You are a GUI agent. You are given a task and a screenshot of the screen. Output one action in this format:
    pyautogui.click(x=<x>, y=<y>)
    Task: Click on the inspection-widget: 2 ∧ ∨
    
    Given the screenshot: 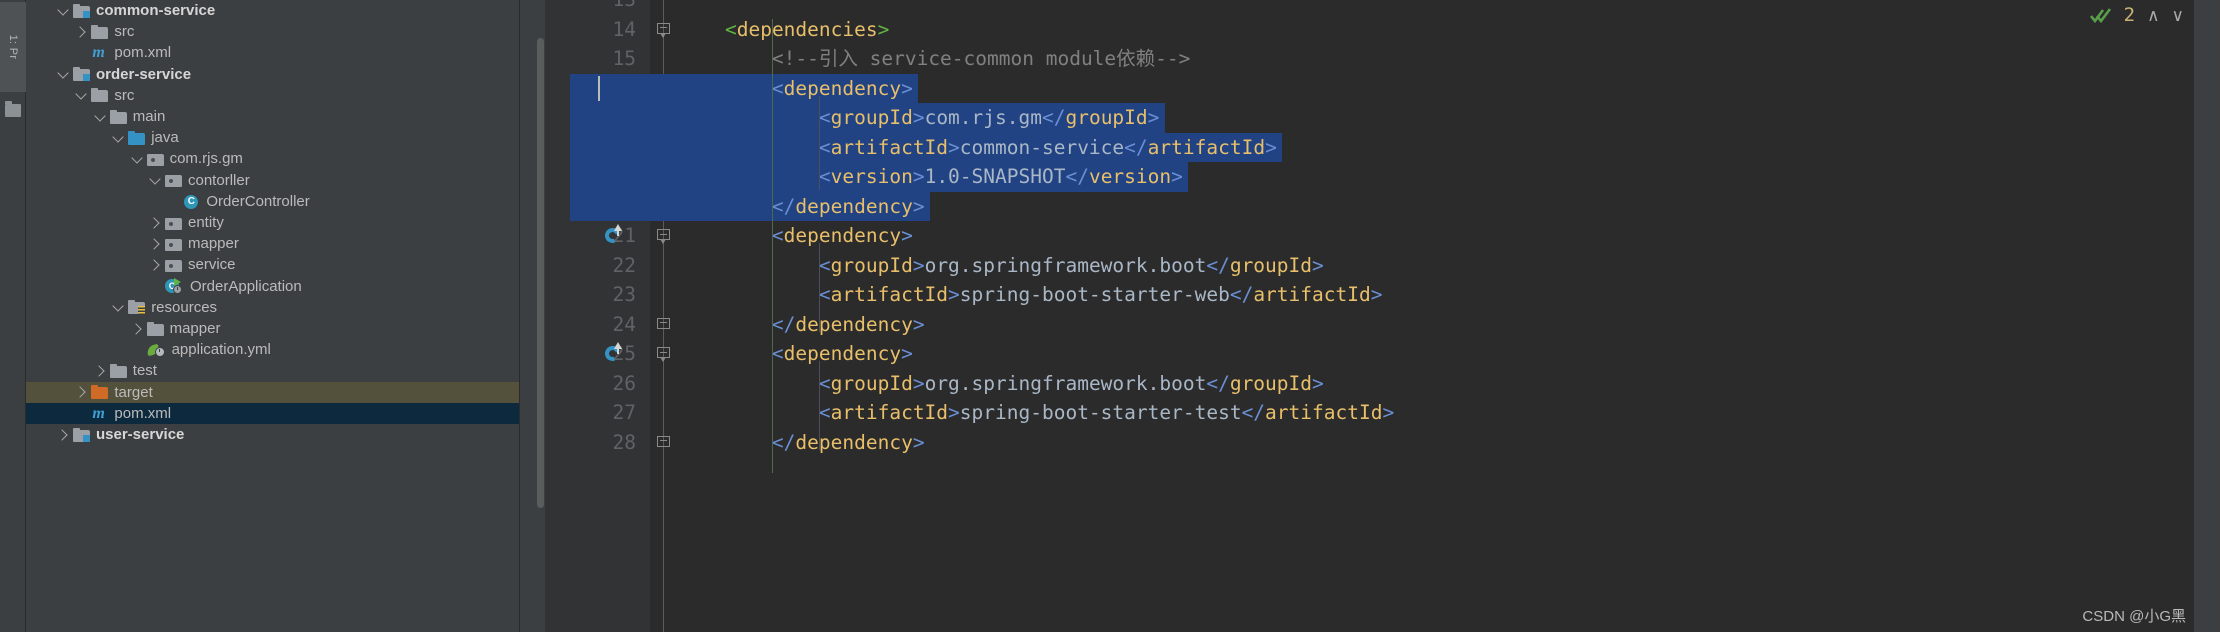 What is the action you would take?
    pyautogui.click(x=2137, y=15)
    